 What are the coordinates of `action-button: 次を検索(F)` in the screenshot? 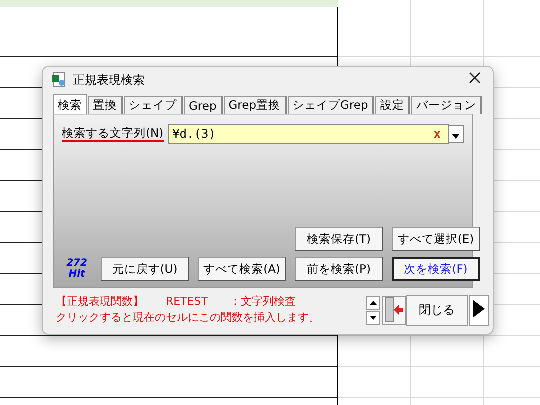 It's located at (436, 269).